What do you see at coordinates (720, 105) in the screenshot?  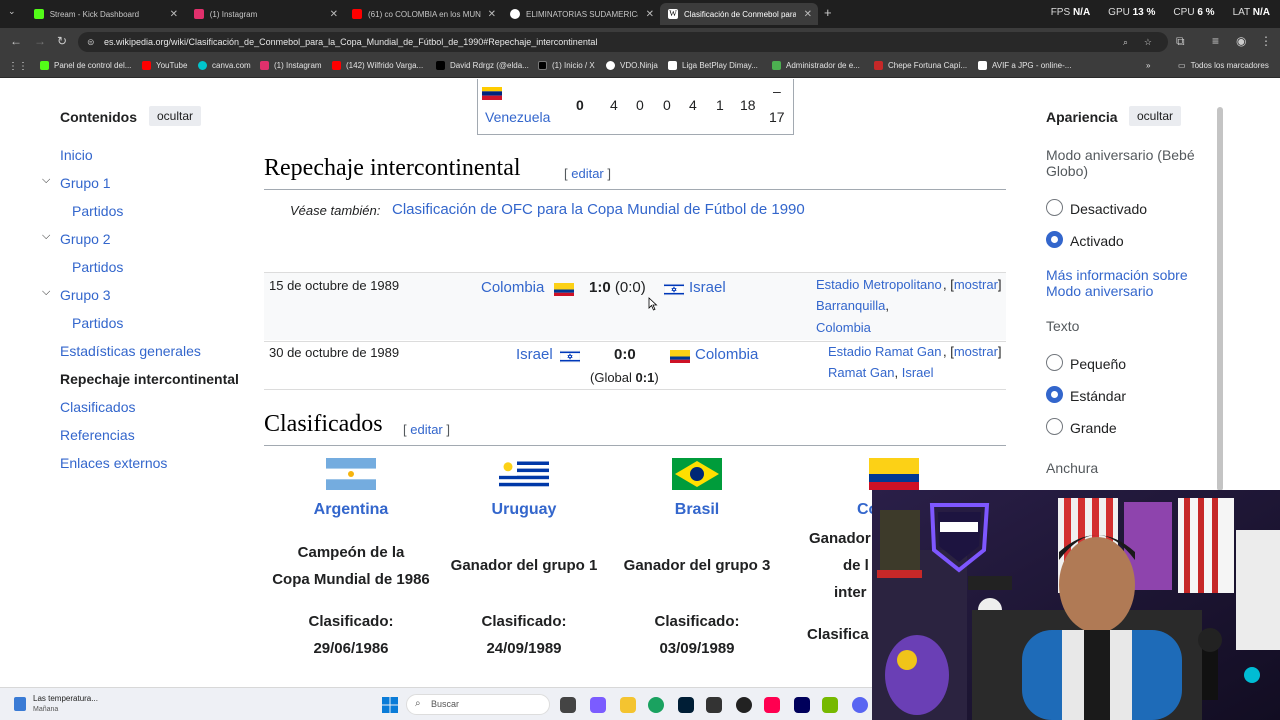 I see `standings-gf: 1` at bounding box center [720, 105].